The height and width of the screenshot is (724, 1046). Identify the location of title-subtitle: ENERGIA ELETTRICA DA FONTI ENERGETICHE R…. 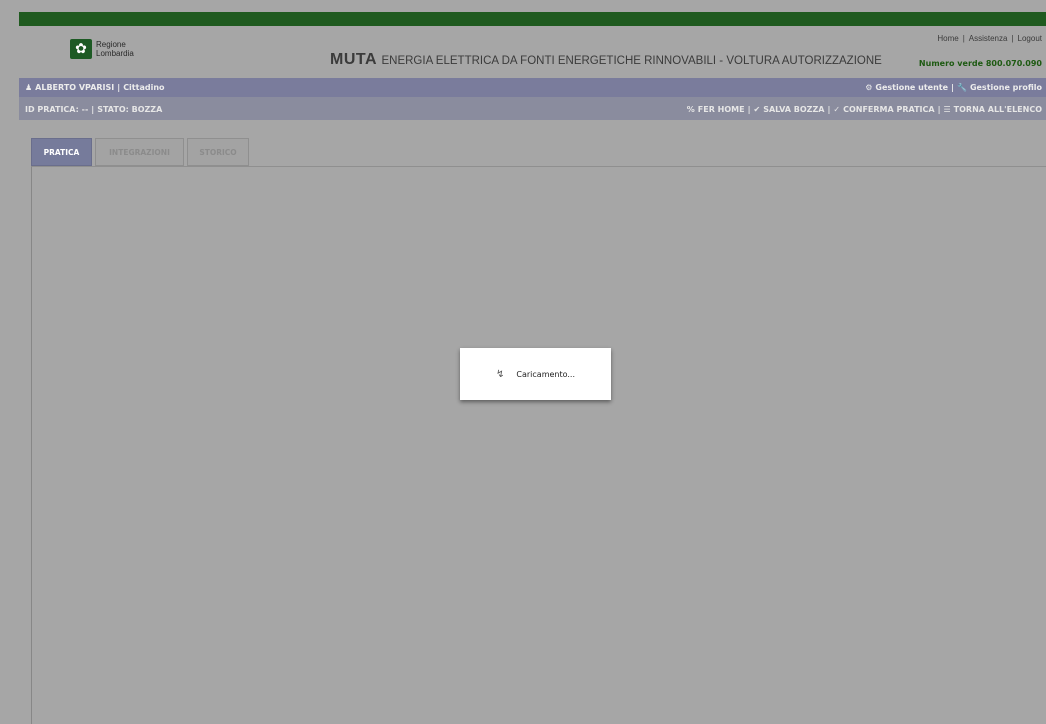
(631, 61).